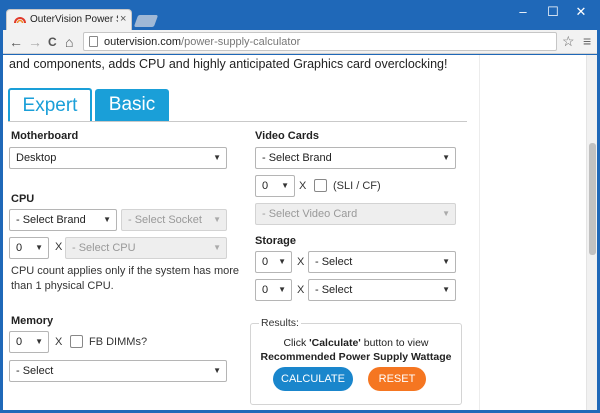  I want to click on new-tab-button, so click(146, 21).